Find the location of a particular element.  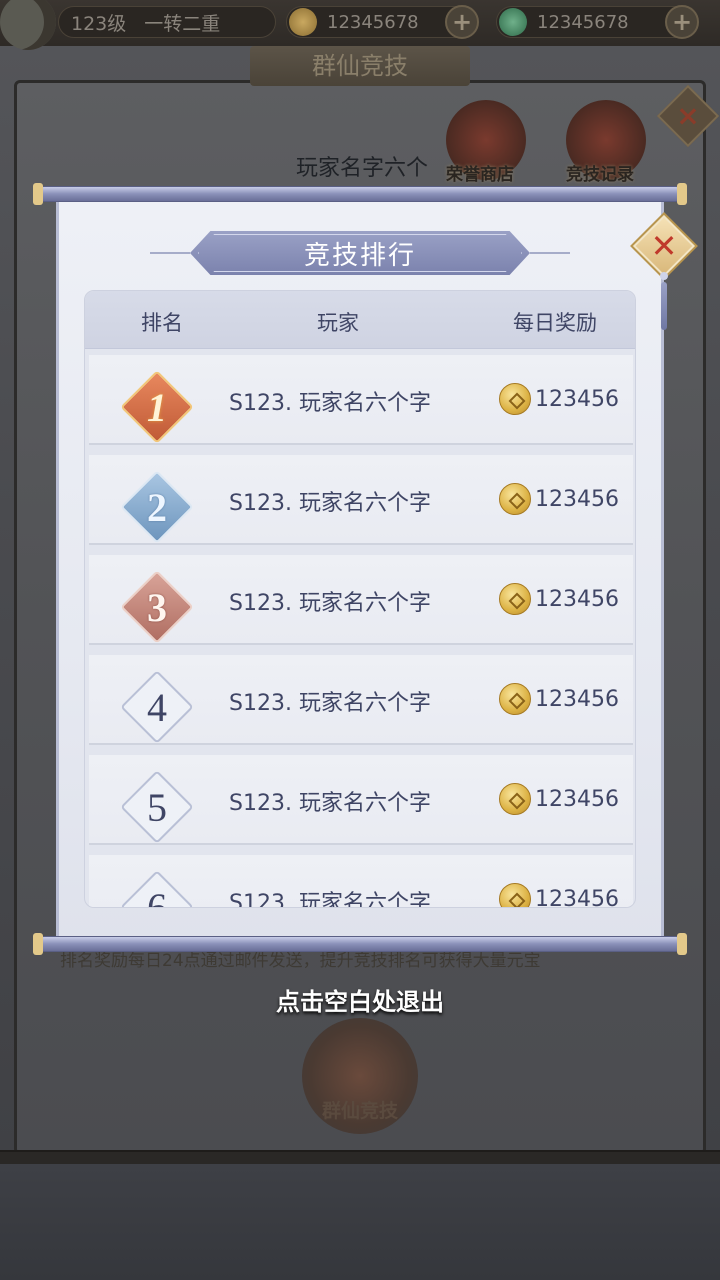

background-divider is located at coordinates (360, 1157).